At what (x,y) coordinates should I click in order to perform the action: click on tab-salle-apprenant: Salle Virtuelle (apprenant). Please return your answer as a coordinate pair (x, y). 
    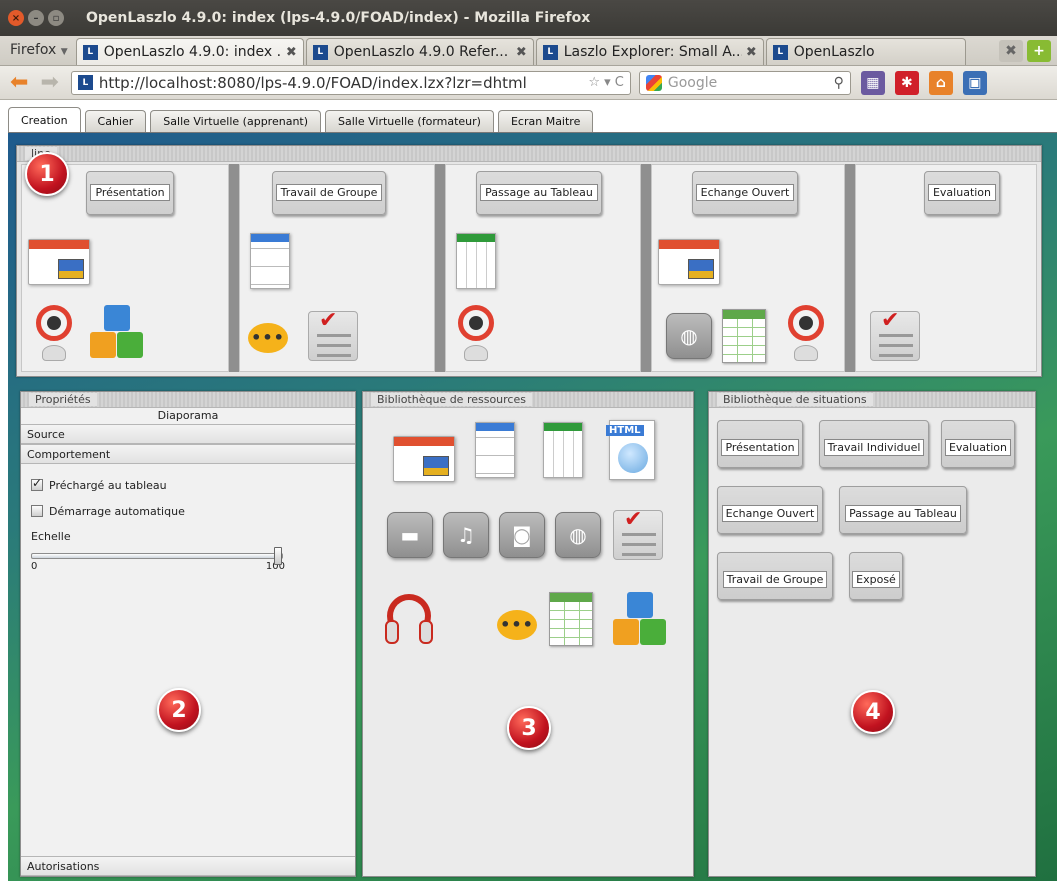
    Looking at the image, I should click on (236, 121).